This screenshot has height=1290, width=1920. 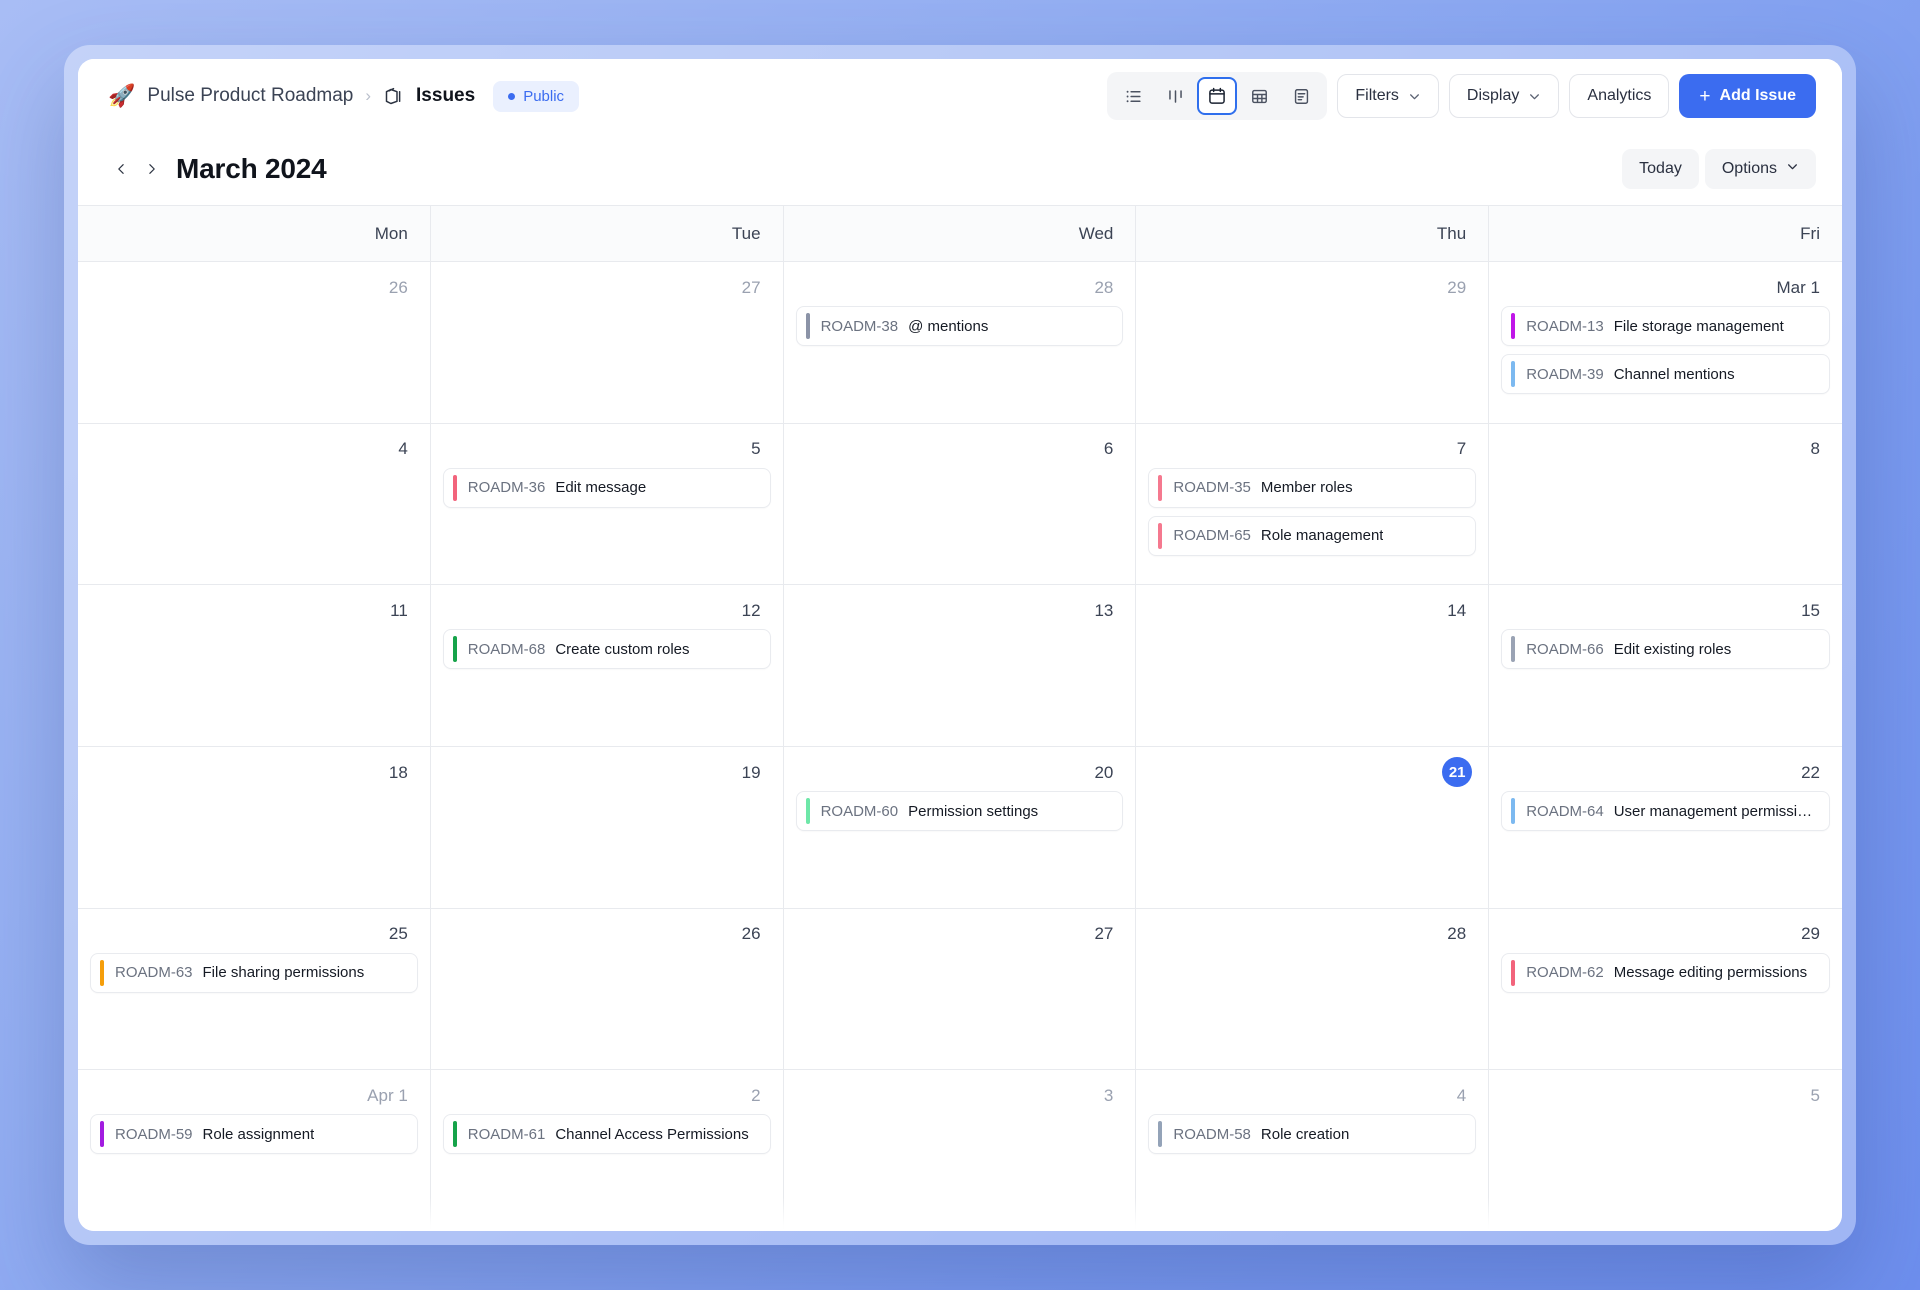 What do you see at coordinates (1312, 535) in the screenshot?
I see `calendar-event-card: ROADM-65 Role management` at bounding box center [1312, 535].